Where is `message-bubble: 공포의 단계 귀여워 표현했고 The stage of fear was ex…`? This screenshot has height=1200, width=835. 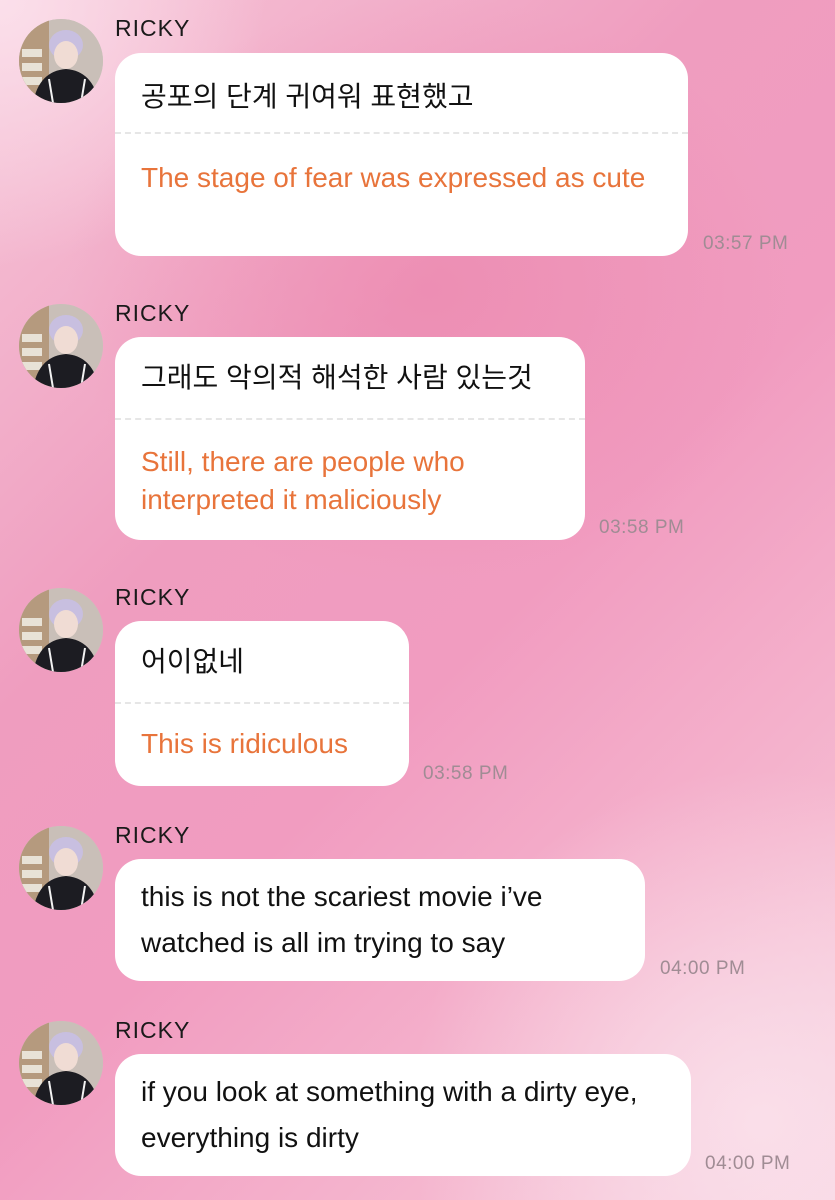
message-bubble: 공포의 단계 귀여워 표현했고 The stage of fear was ex… is located at coordinates (401, 154).